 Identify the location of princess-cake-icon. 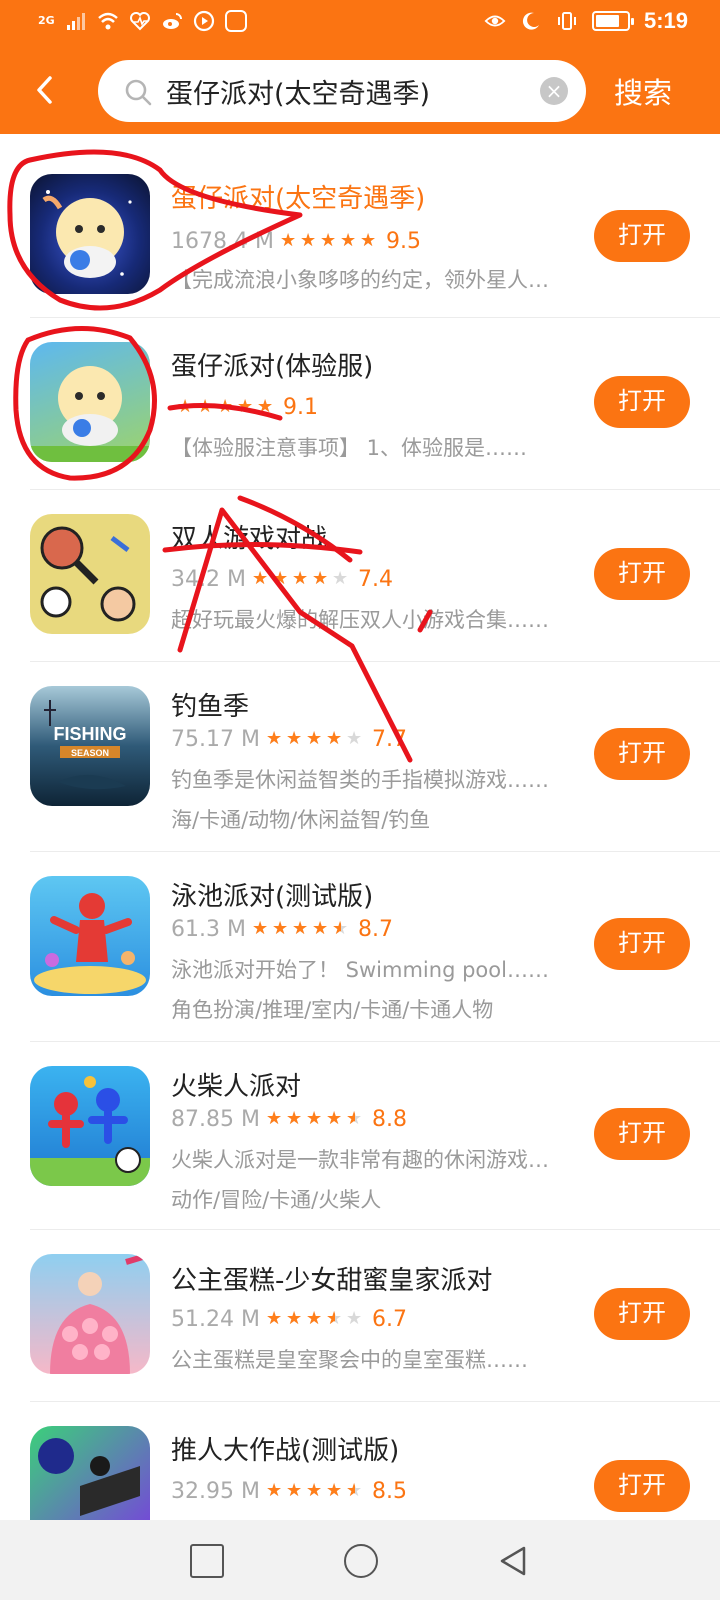
(90, 1314).